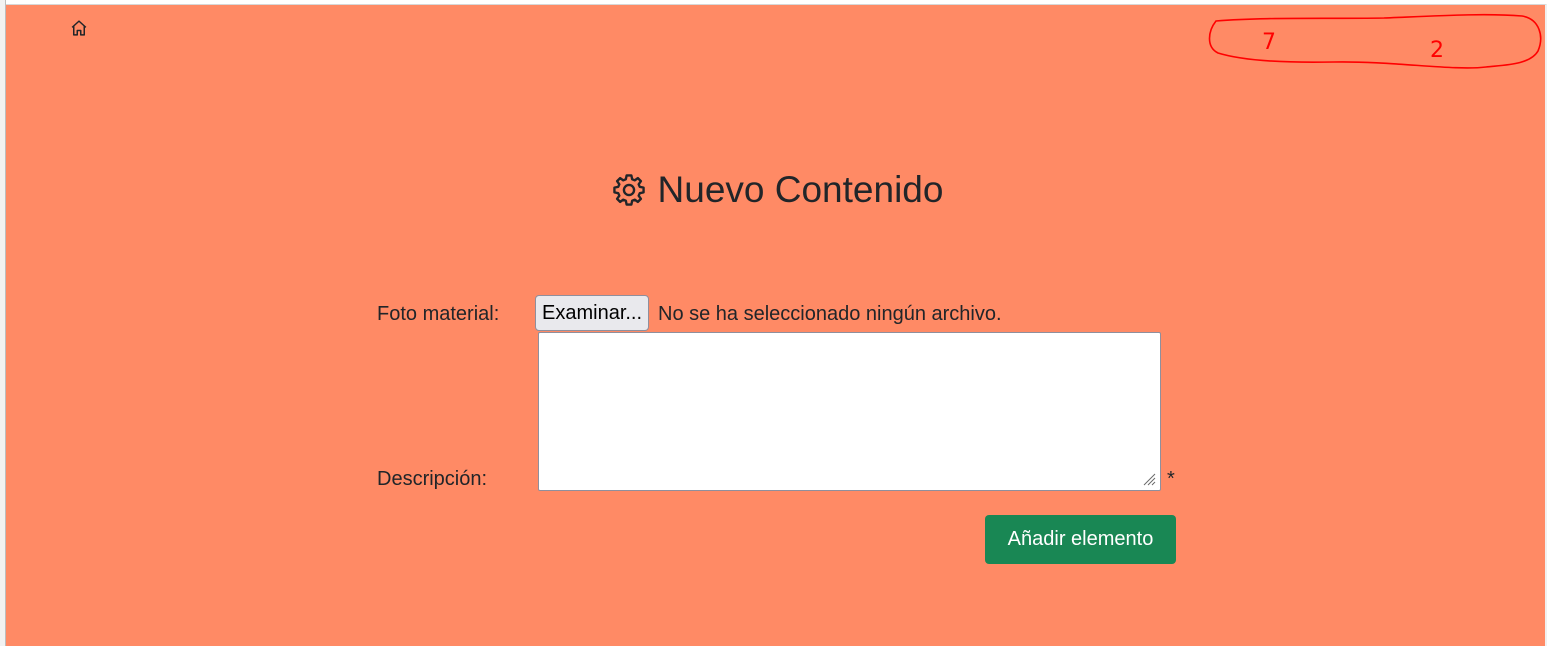  Describe the element at coordinates (628, 190) in the screenshot. I see `gear-icon` at that location.